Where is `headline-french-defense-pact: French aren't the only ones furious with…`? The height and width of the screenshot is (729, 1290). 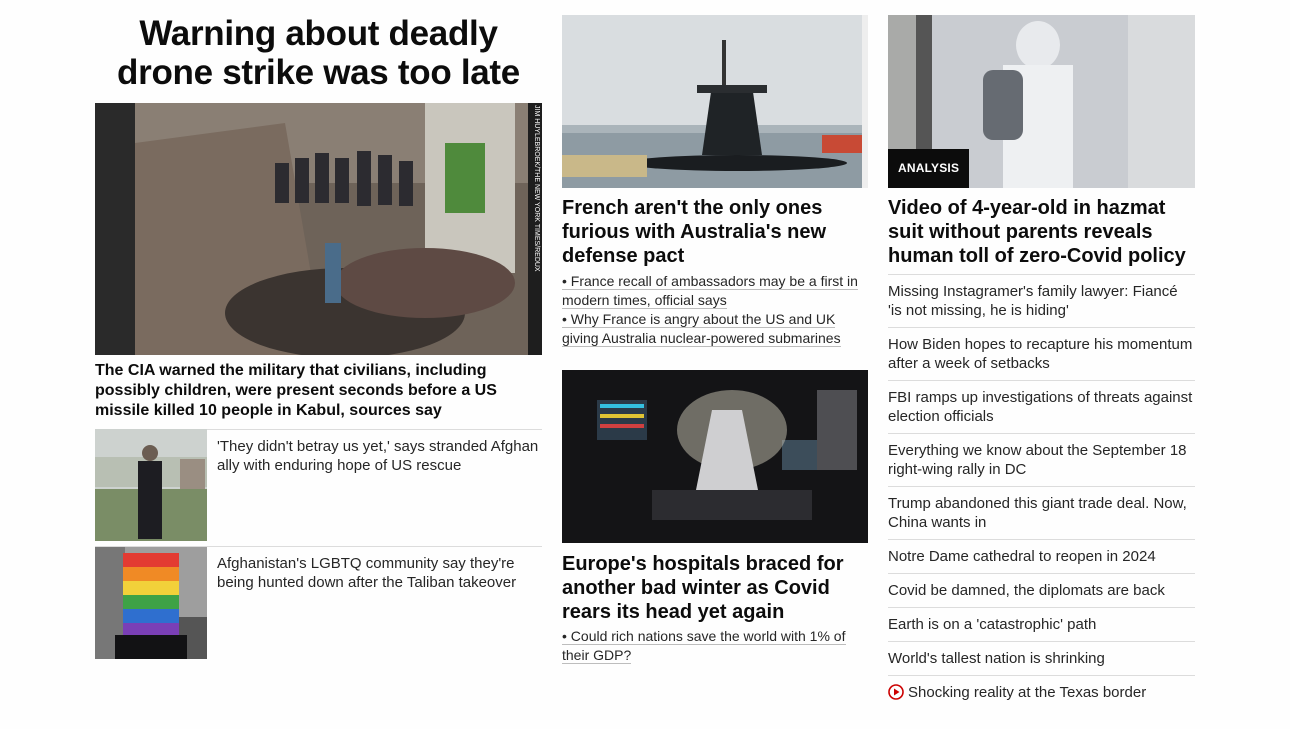
headline-french-defense-pact: French aren't the only ones furious with… is located at coordinates (715, 232).